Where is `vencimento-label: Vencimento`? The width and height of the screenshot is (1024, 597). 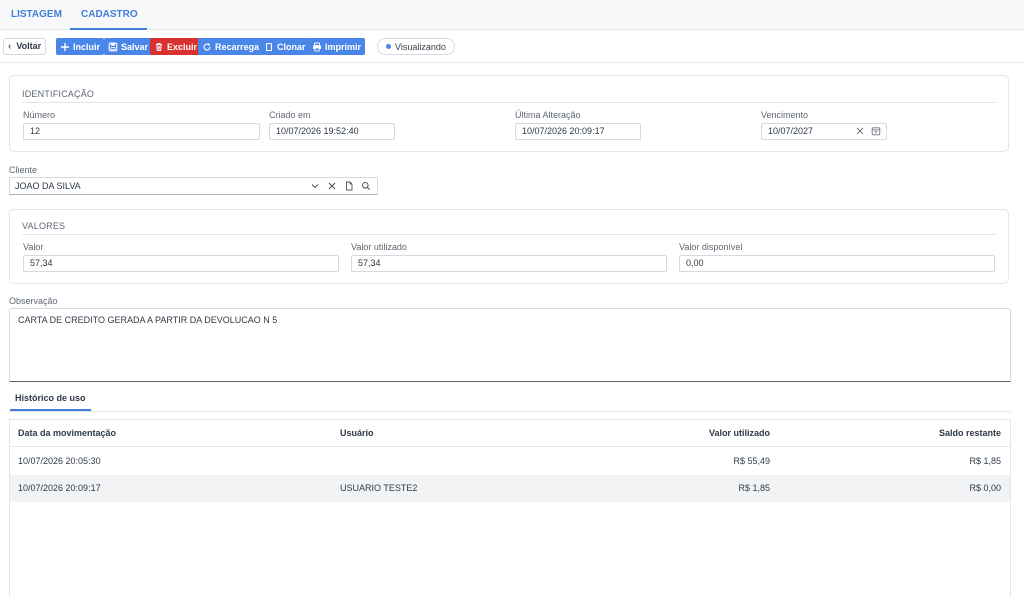
vencimento-label: Vencimento is located at coordinates (785, 115).